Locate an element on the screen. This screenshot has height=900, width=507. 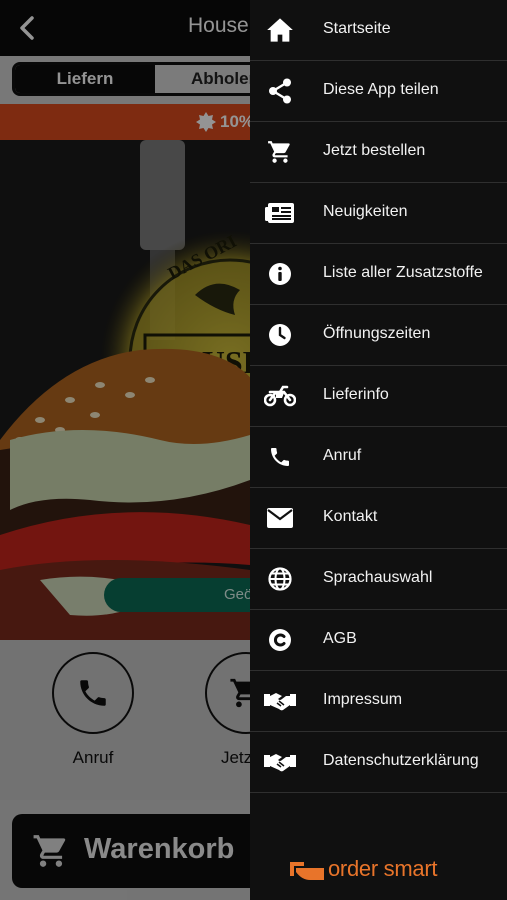
phone-icon is located at coordinates (280, 457).